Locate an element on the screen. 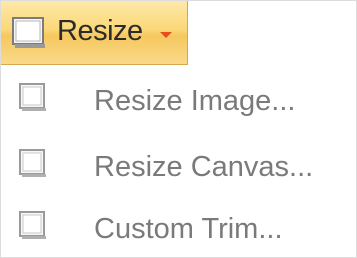  resize-canvas-icon is located at coordinates (33, 165).